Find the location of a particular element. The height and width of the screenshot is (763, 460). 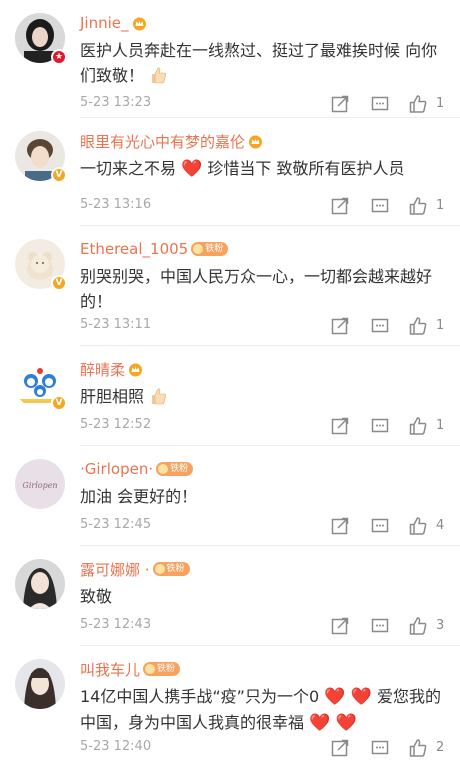

comment-text: 医护人员奔赴在一线熬过、挺过了最难挨时候 向你们致敬！ is located at coordinates (259, 63).